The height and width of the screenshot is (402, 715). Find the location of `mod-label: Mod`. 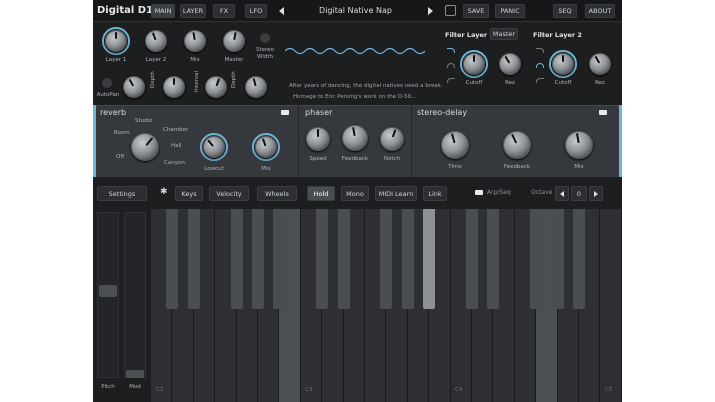

mod-label: Mod is located at coordinates (135, 387).